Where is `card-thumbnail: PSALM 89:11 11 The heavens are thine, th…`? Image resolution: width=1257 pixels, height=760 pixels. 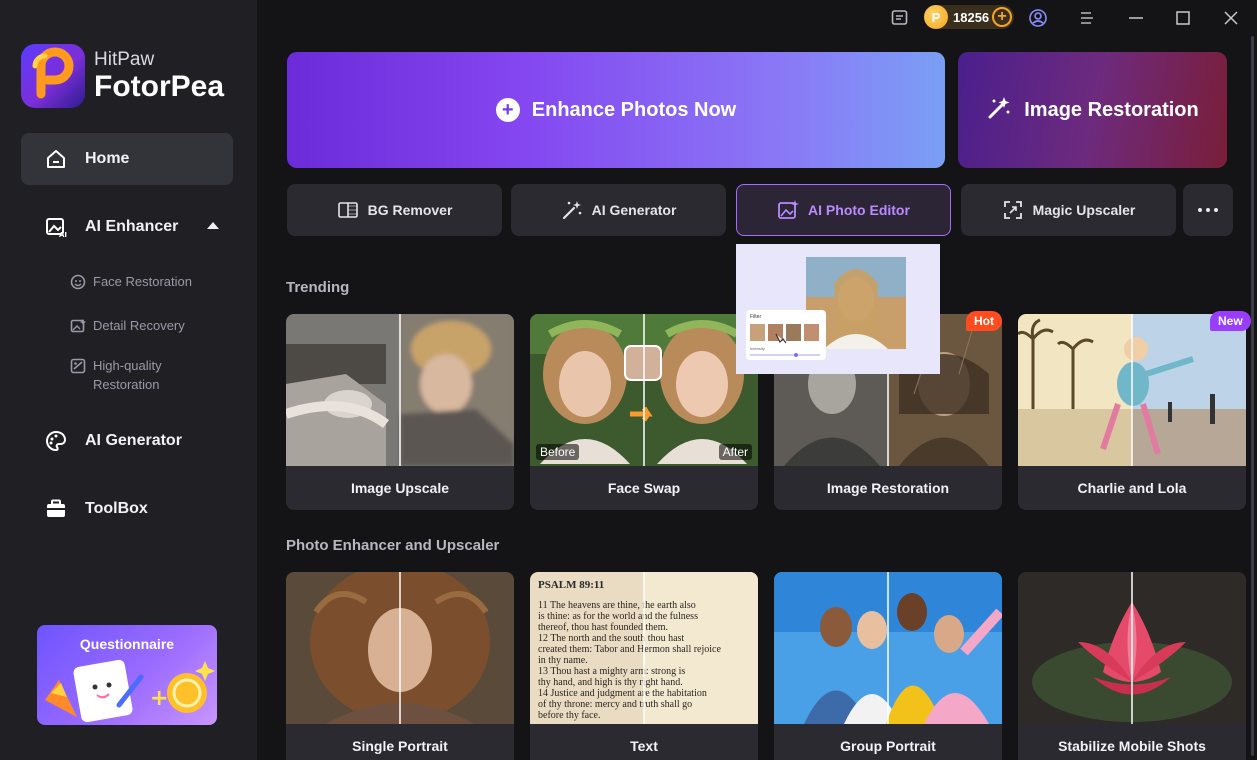 card-thumbnail: PSALM 89:11 11 The heavens are thine, th… is located at coordinates (644, 648).